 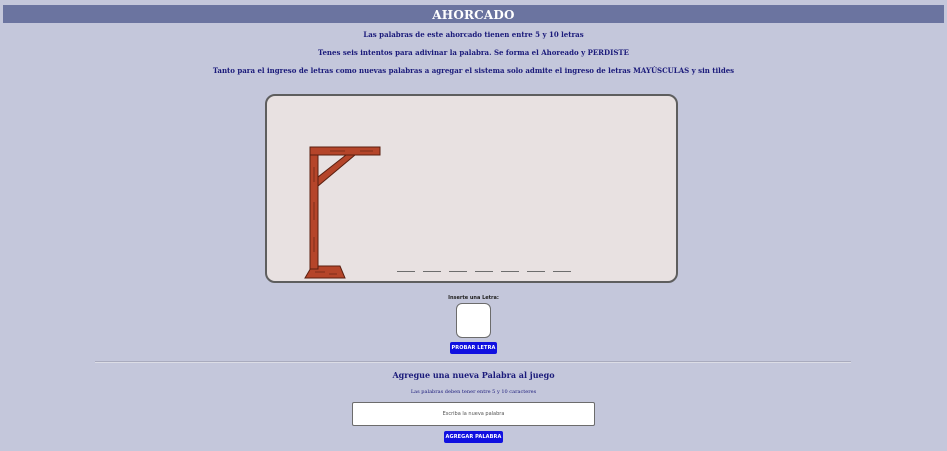 What do you see at coordinates (473, 348) in the screenshot?
I see `try-letter-button: PROBAR LETRA` at bounding box center [473, 348].